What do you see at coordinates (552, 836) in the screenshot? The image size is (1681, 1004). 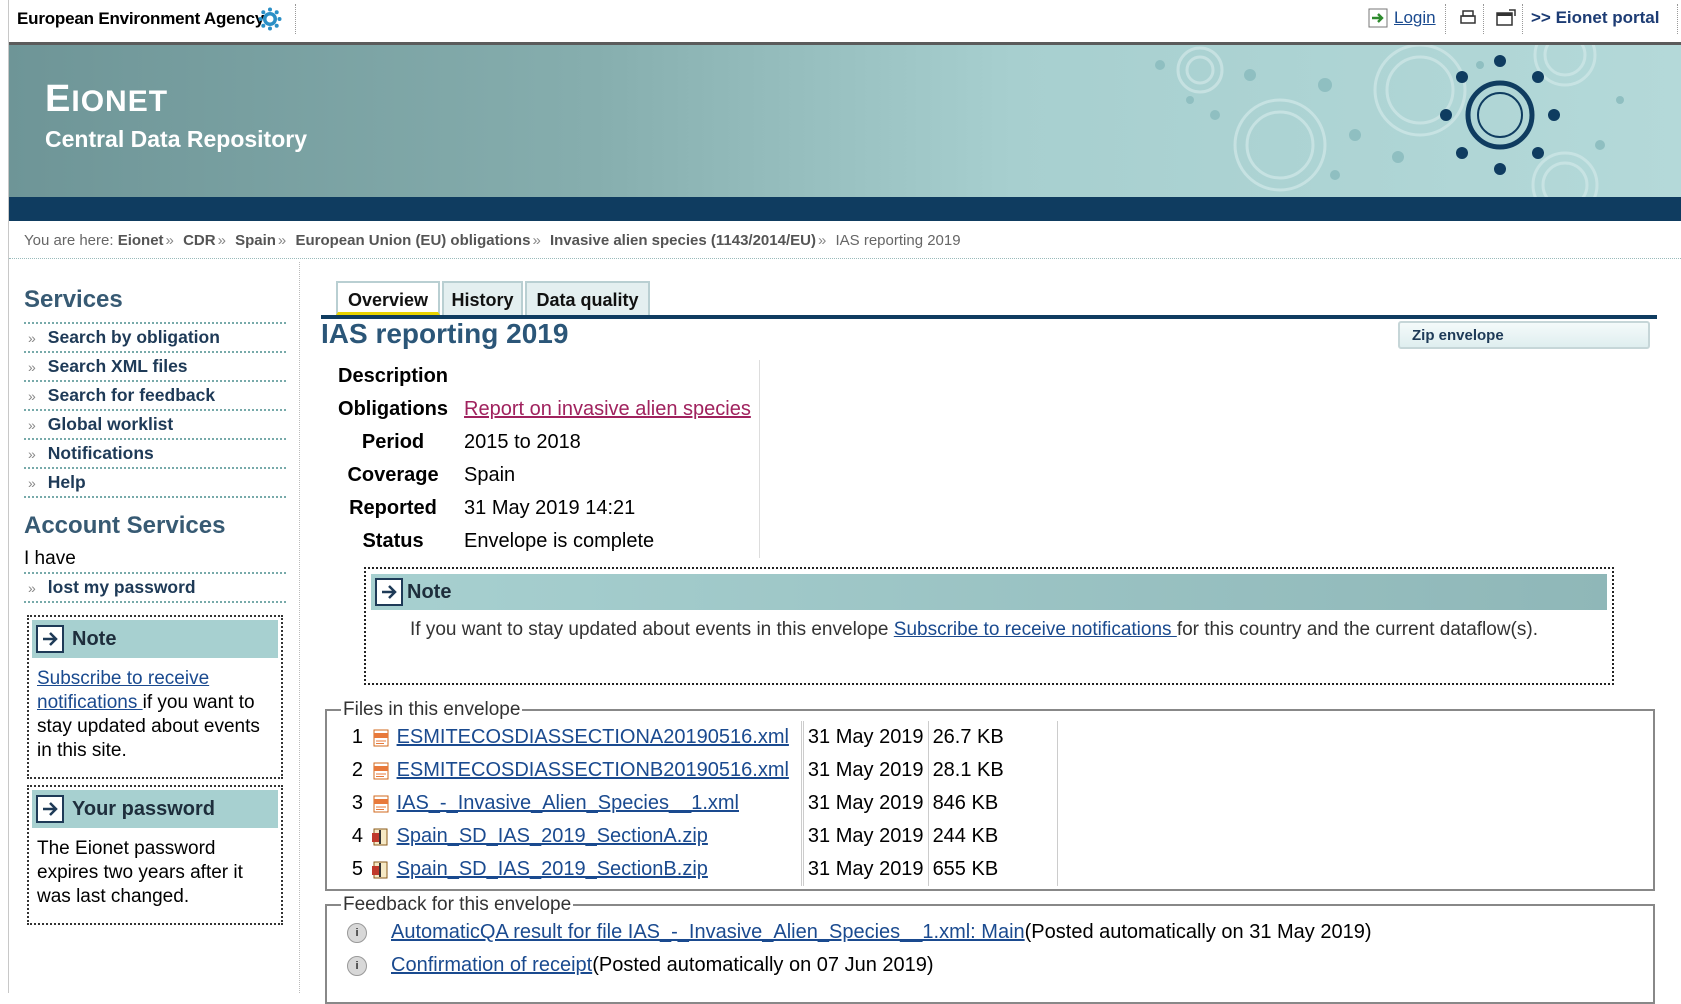 I see `file-link: Spain_SD_IAS_2019_SectionA.zip` at bounding box center [552, 836].